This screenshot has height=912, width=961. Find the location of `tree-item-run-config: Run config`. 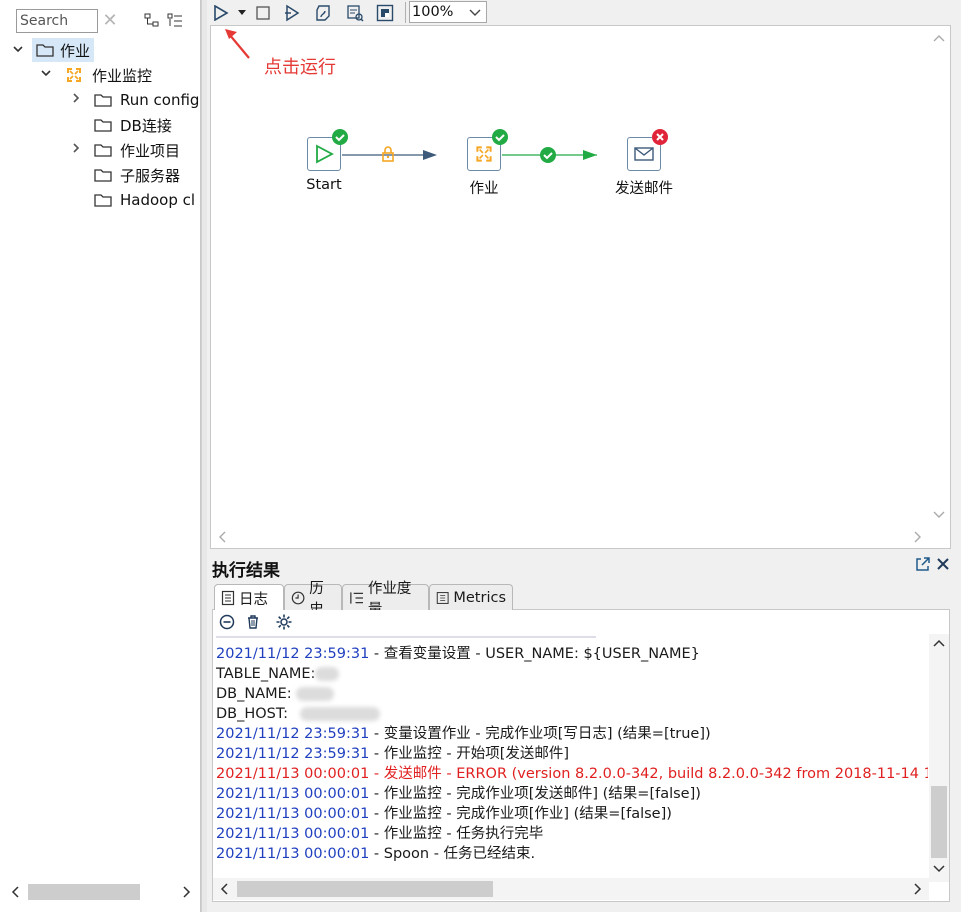

tree-item-run-config: Run config is located at coordinates (134, 100).